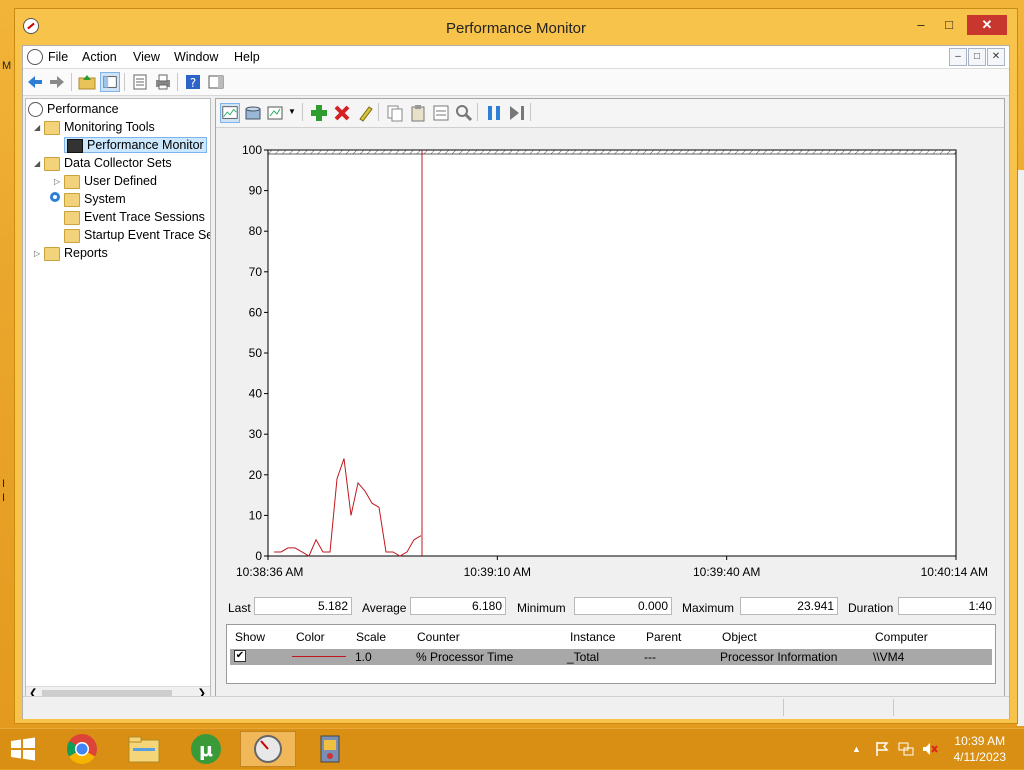  Describe the element at coordinates (996, 57) in the screenshot. I see `mdi-close-button: ✕` at that location.